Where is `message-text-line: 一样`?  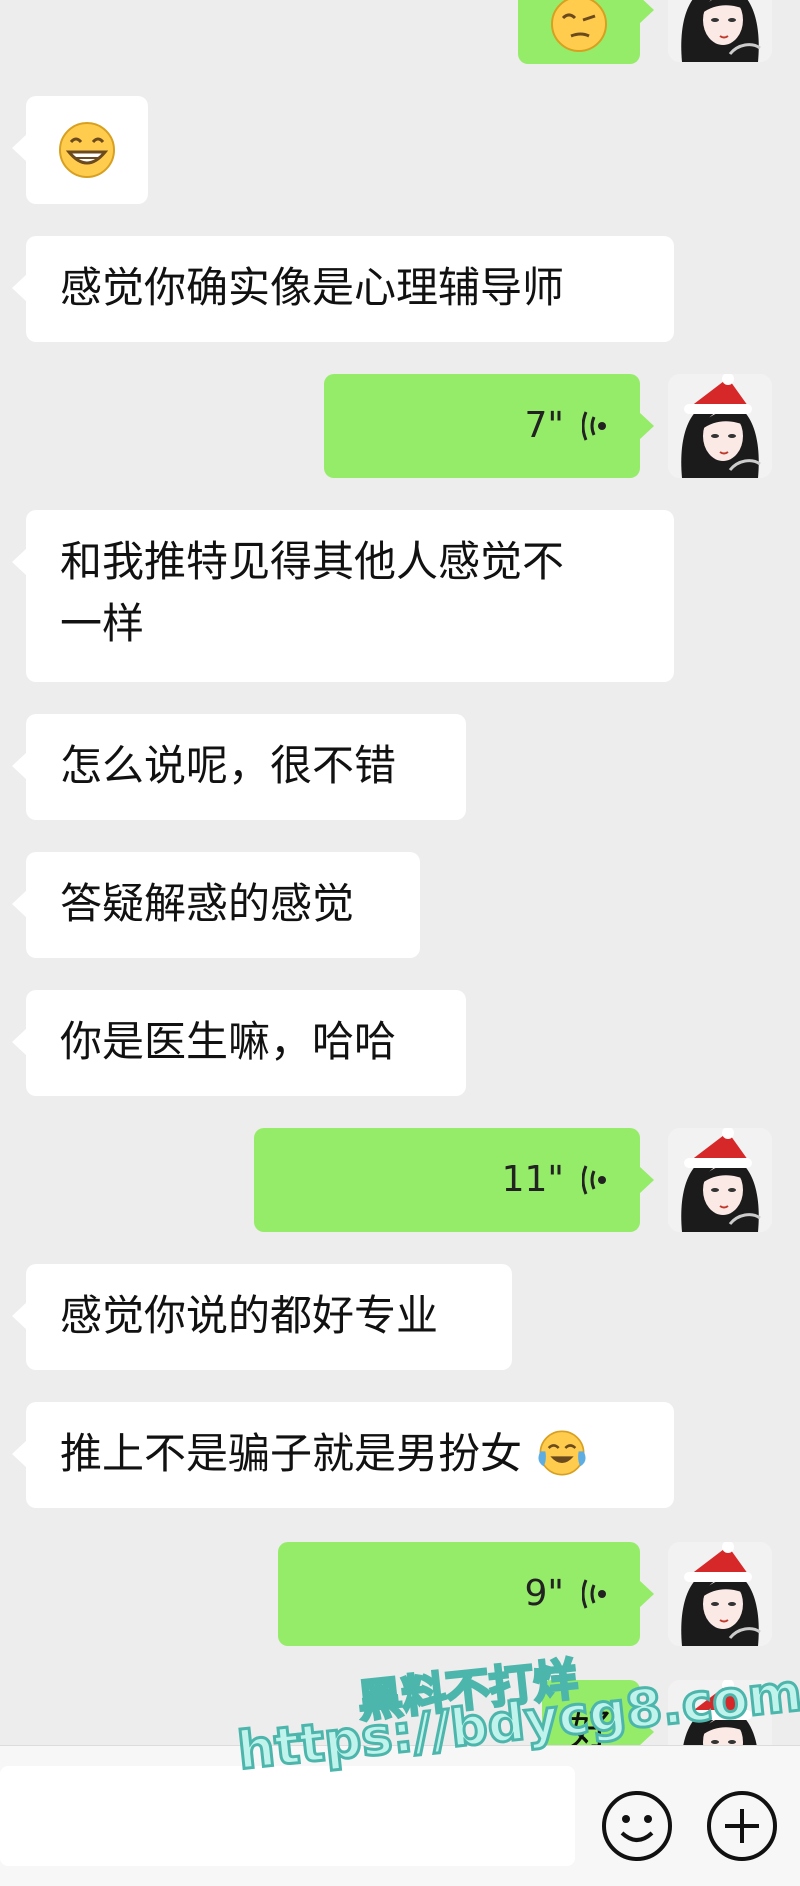
message-text-line: 一样 is located at coordinates (102, 623).